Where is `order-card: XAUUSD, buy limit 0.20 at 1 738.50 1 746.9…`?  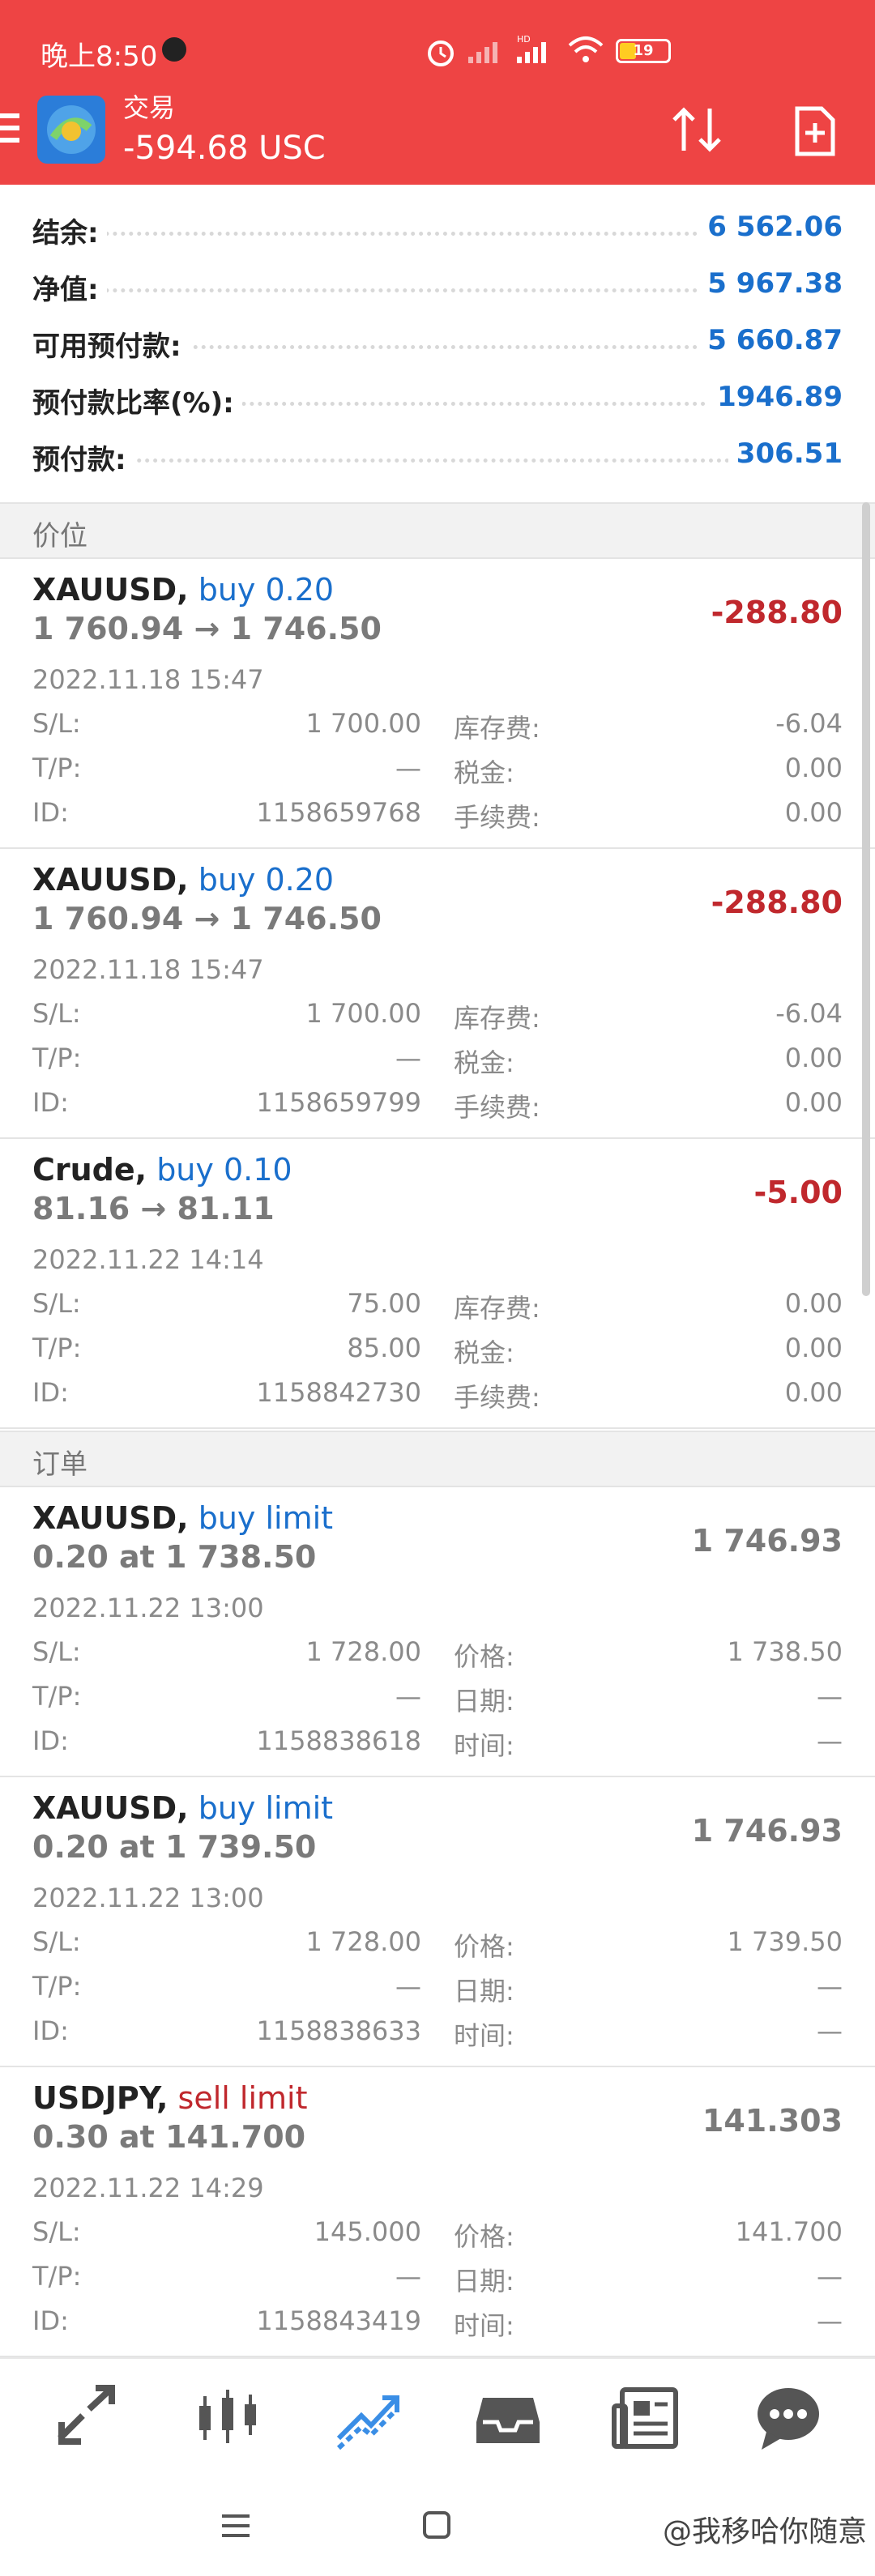 order-card: XAUUSD, buy limit 0.20 at 1 738.50 1 746.9… is located at coordinates (437, 1633).